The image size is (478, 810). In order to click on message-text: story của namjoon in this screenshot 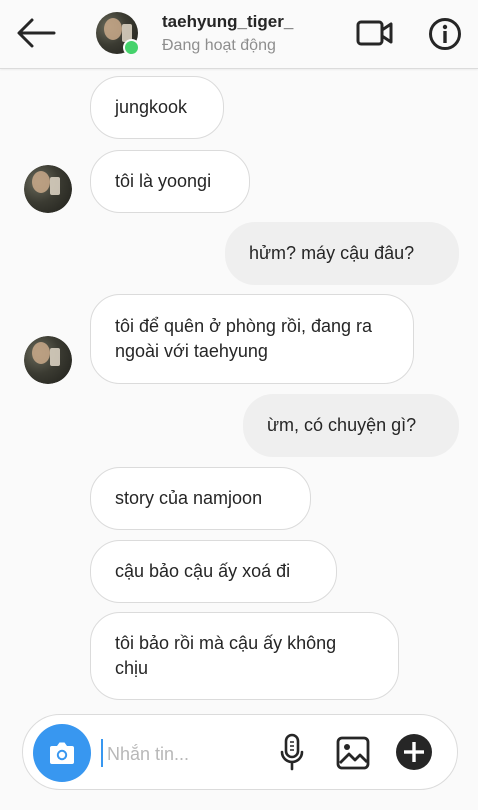, I will do `click(189, 498)`.